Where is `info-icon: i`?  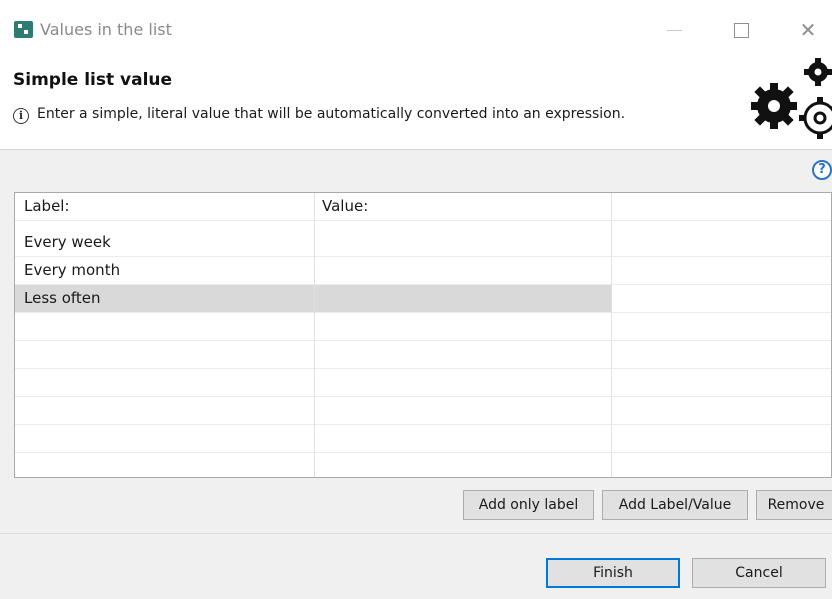 info-icon: i is located at coordinates (21, 116).